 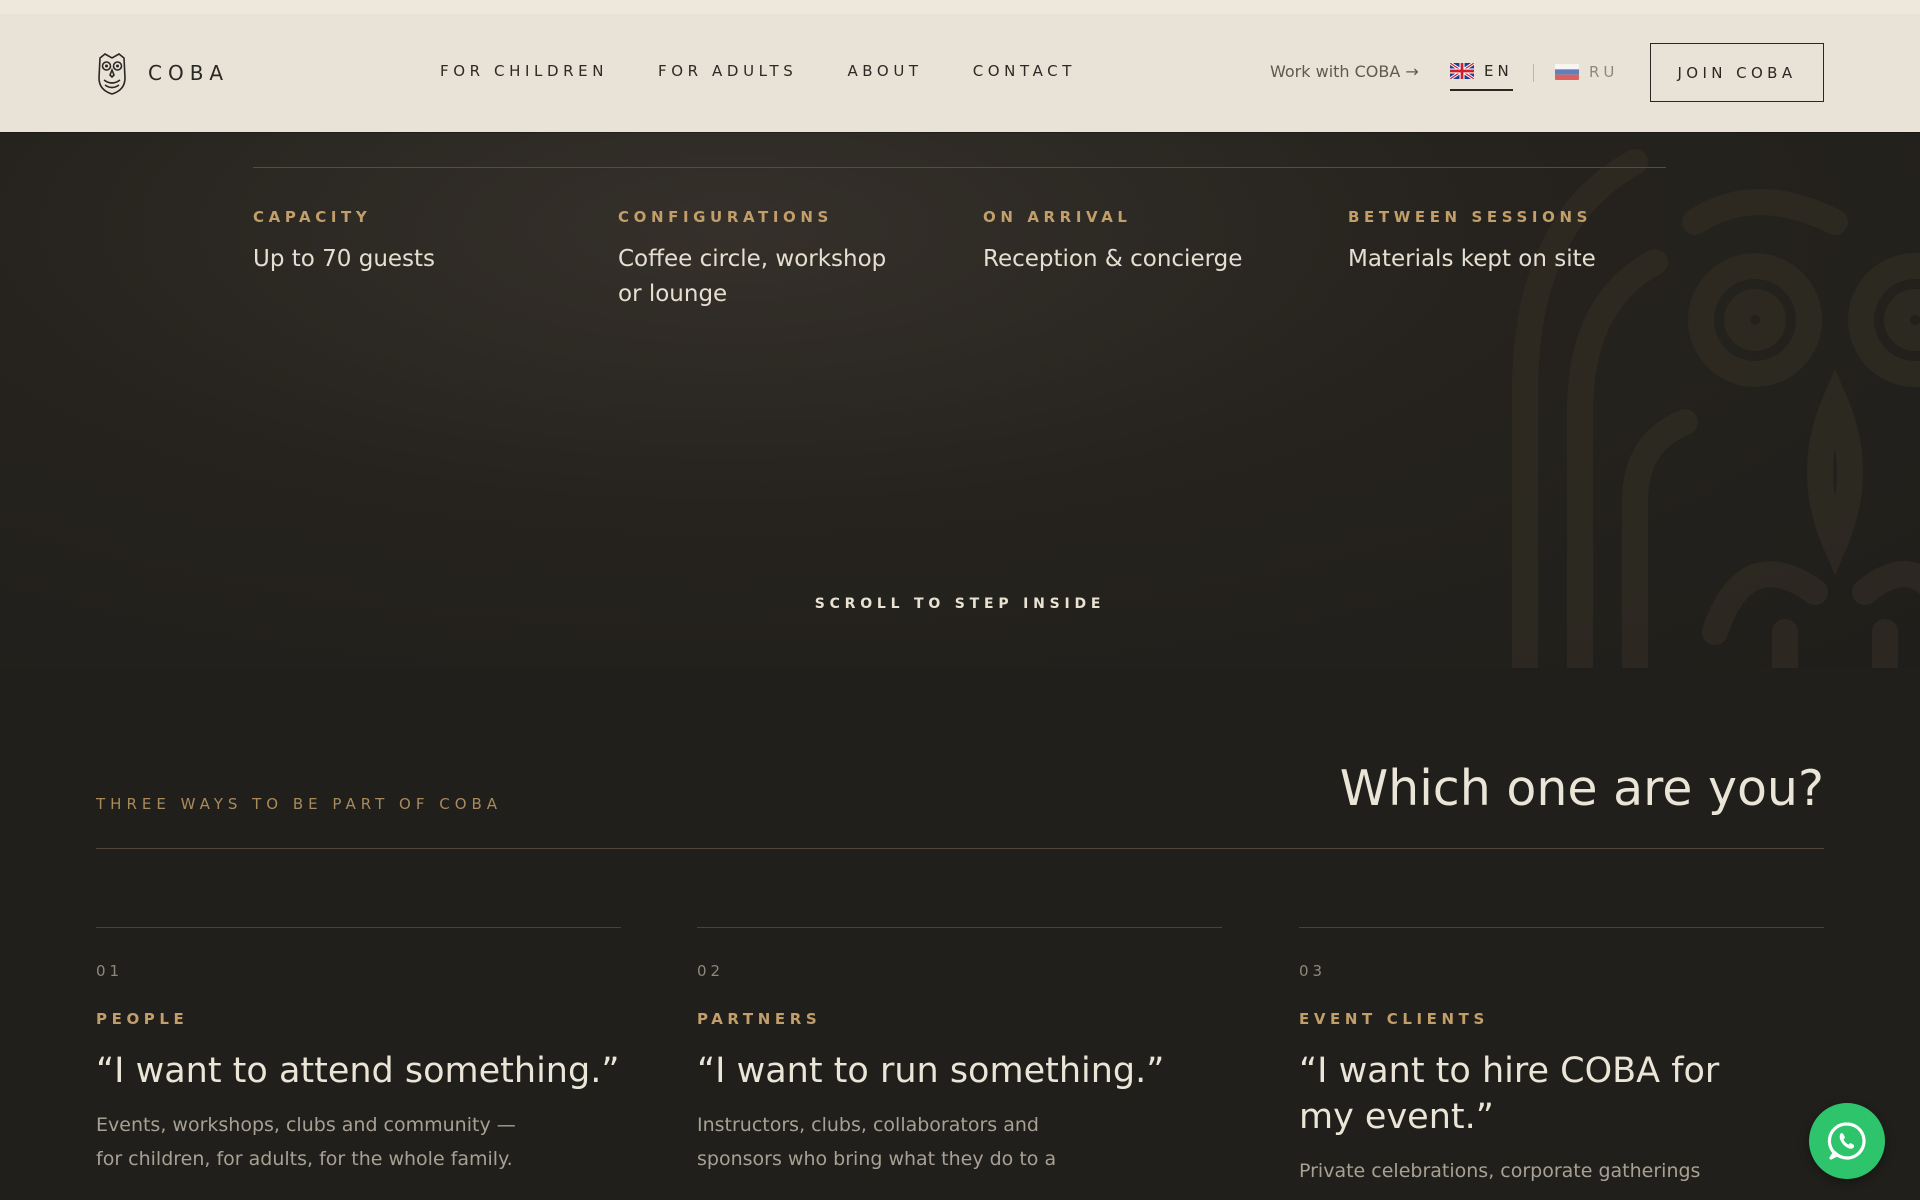 I want to click on whatsapp-button, so click(x=1847, y=1141).